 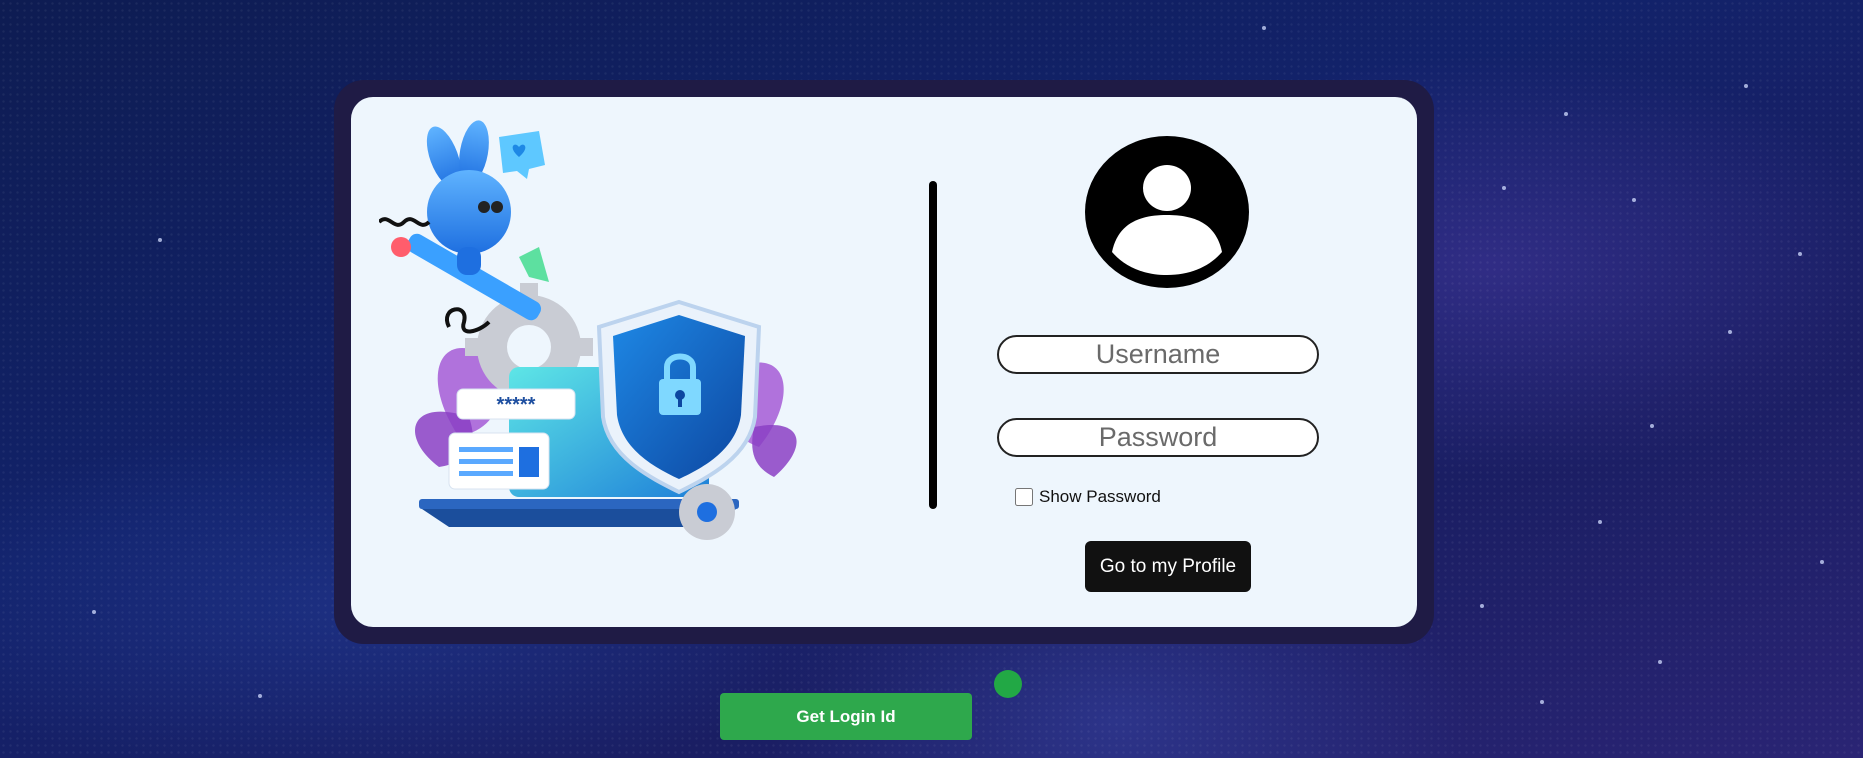 I want to click on username-input, so click(x=1158, y=354).